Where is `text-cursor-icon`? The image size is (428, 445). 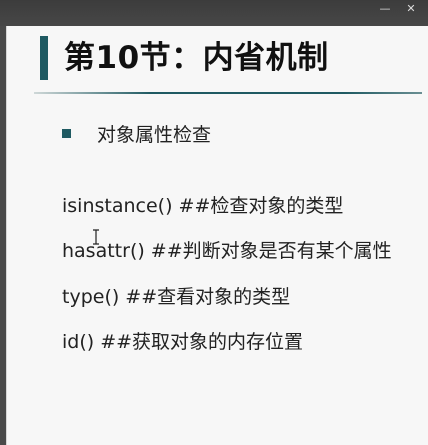 text-cursor-icon is located at coordinates (96, 237).